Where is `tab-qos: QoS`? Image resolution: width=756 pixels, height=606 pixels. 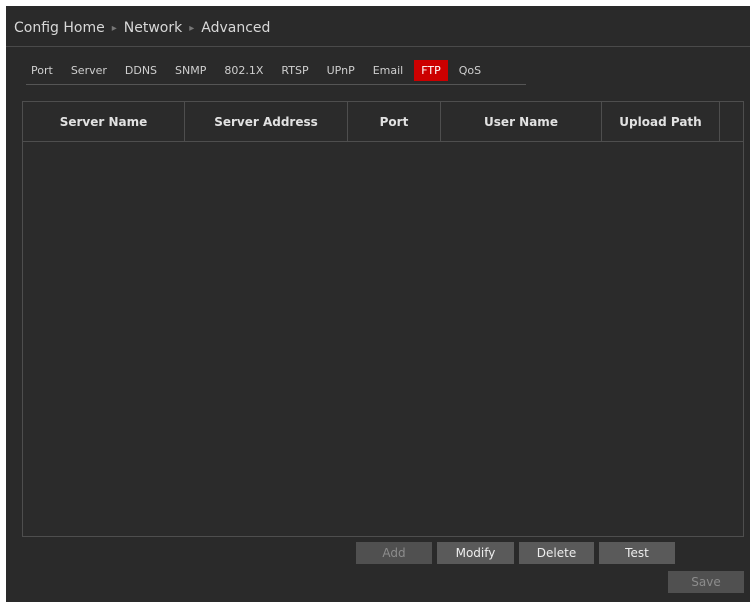
tab-qos: QoS is located at coordinates (470, 70).